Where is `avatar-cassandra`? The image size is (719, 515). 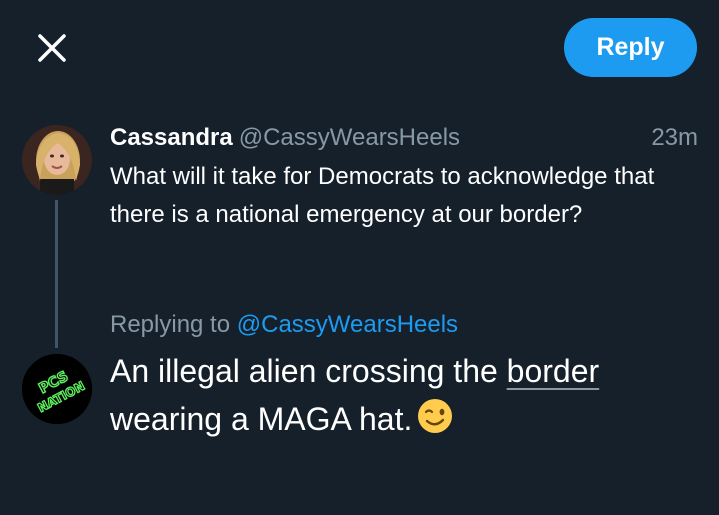
avatar-cassandra is located at coordinates (57, 160).